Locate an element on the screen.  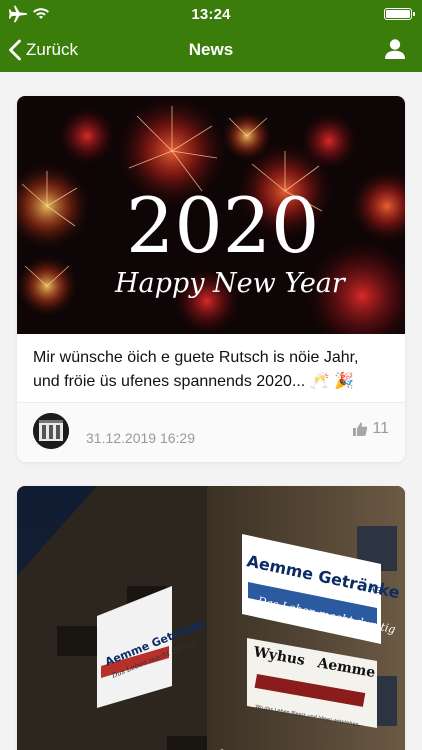
like-button: 11 is located at coordinates (370, 429).